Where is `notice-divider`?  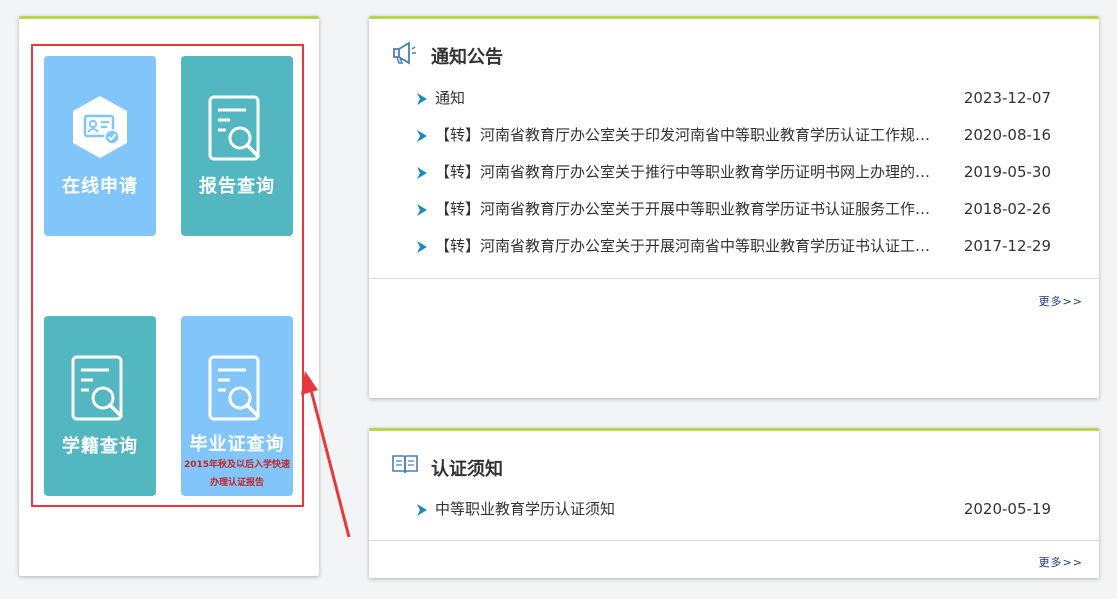
notice-divider is located at coordinates (734, 278).